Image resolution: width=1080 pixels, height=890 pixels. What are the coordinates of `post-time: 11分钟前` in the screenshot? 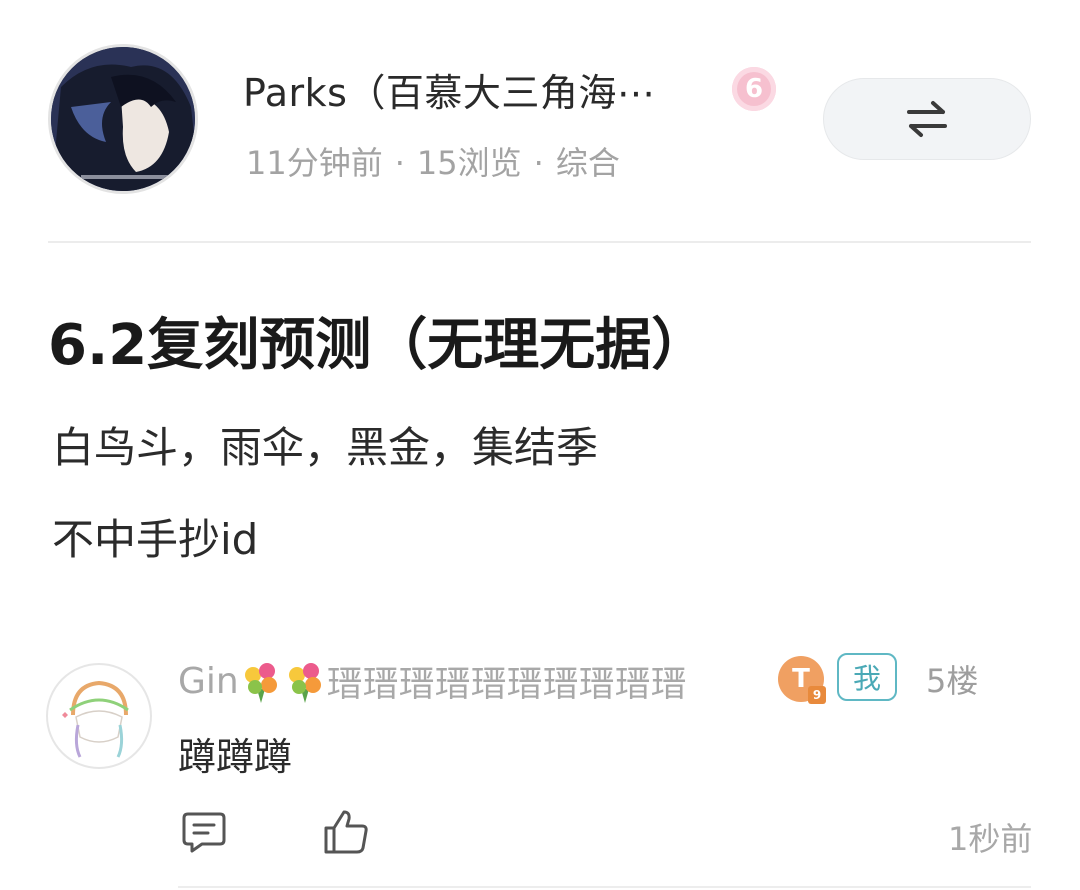 It's located at (314, 163).